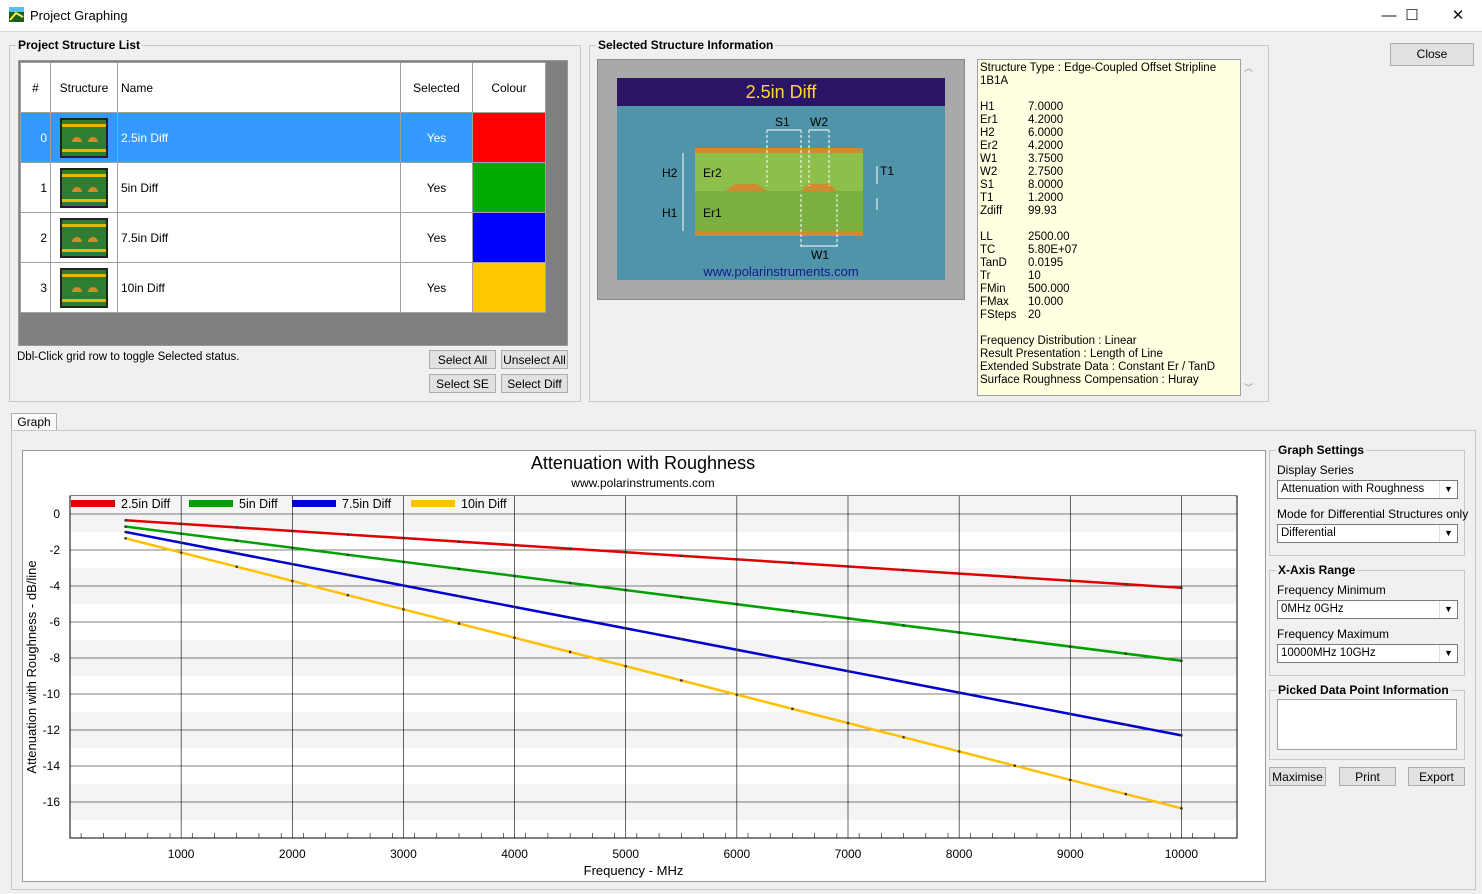 The width and height of the screenshot is (1482, 894). Describe the element at coordinates (1182, 854) in the screenshot. I see `x-tick-label: 10000` at that location.